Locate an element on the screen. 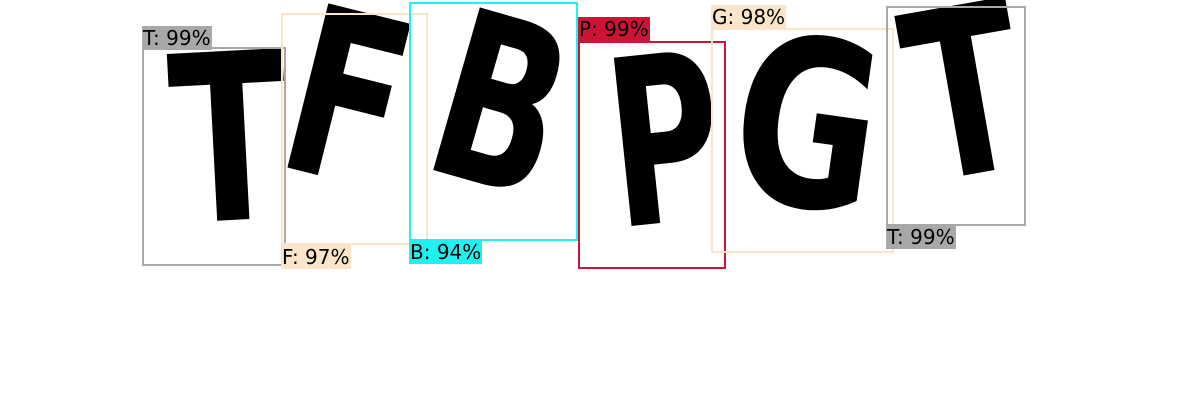  detection-label: G: 98% is located at coordinates (749, 17).